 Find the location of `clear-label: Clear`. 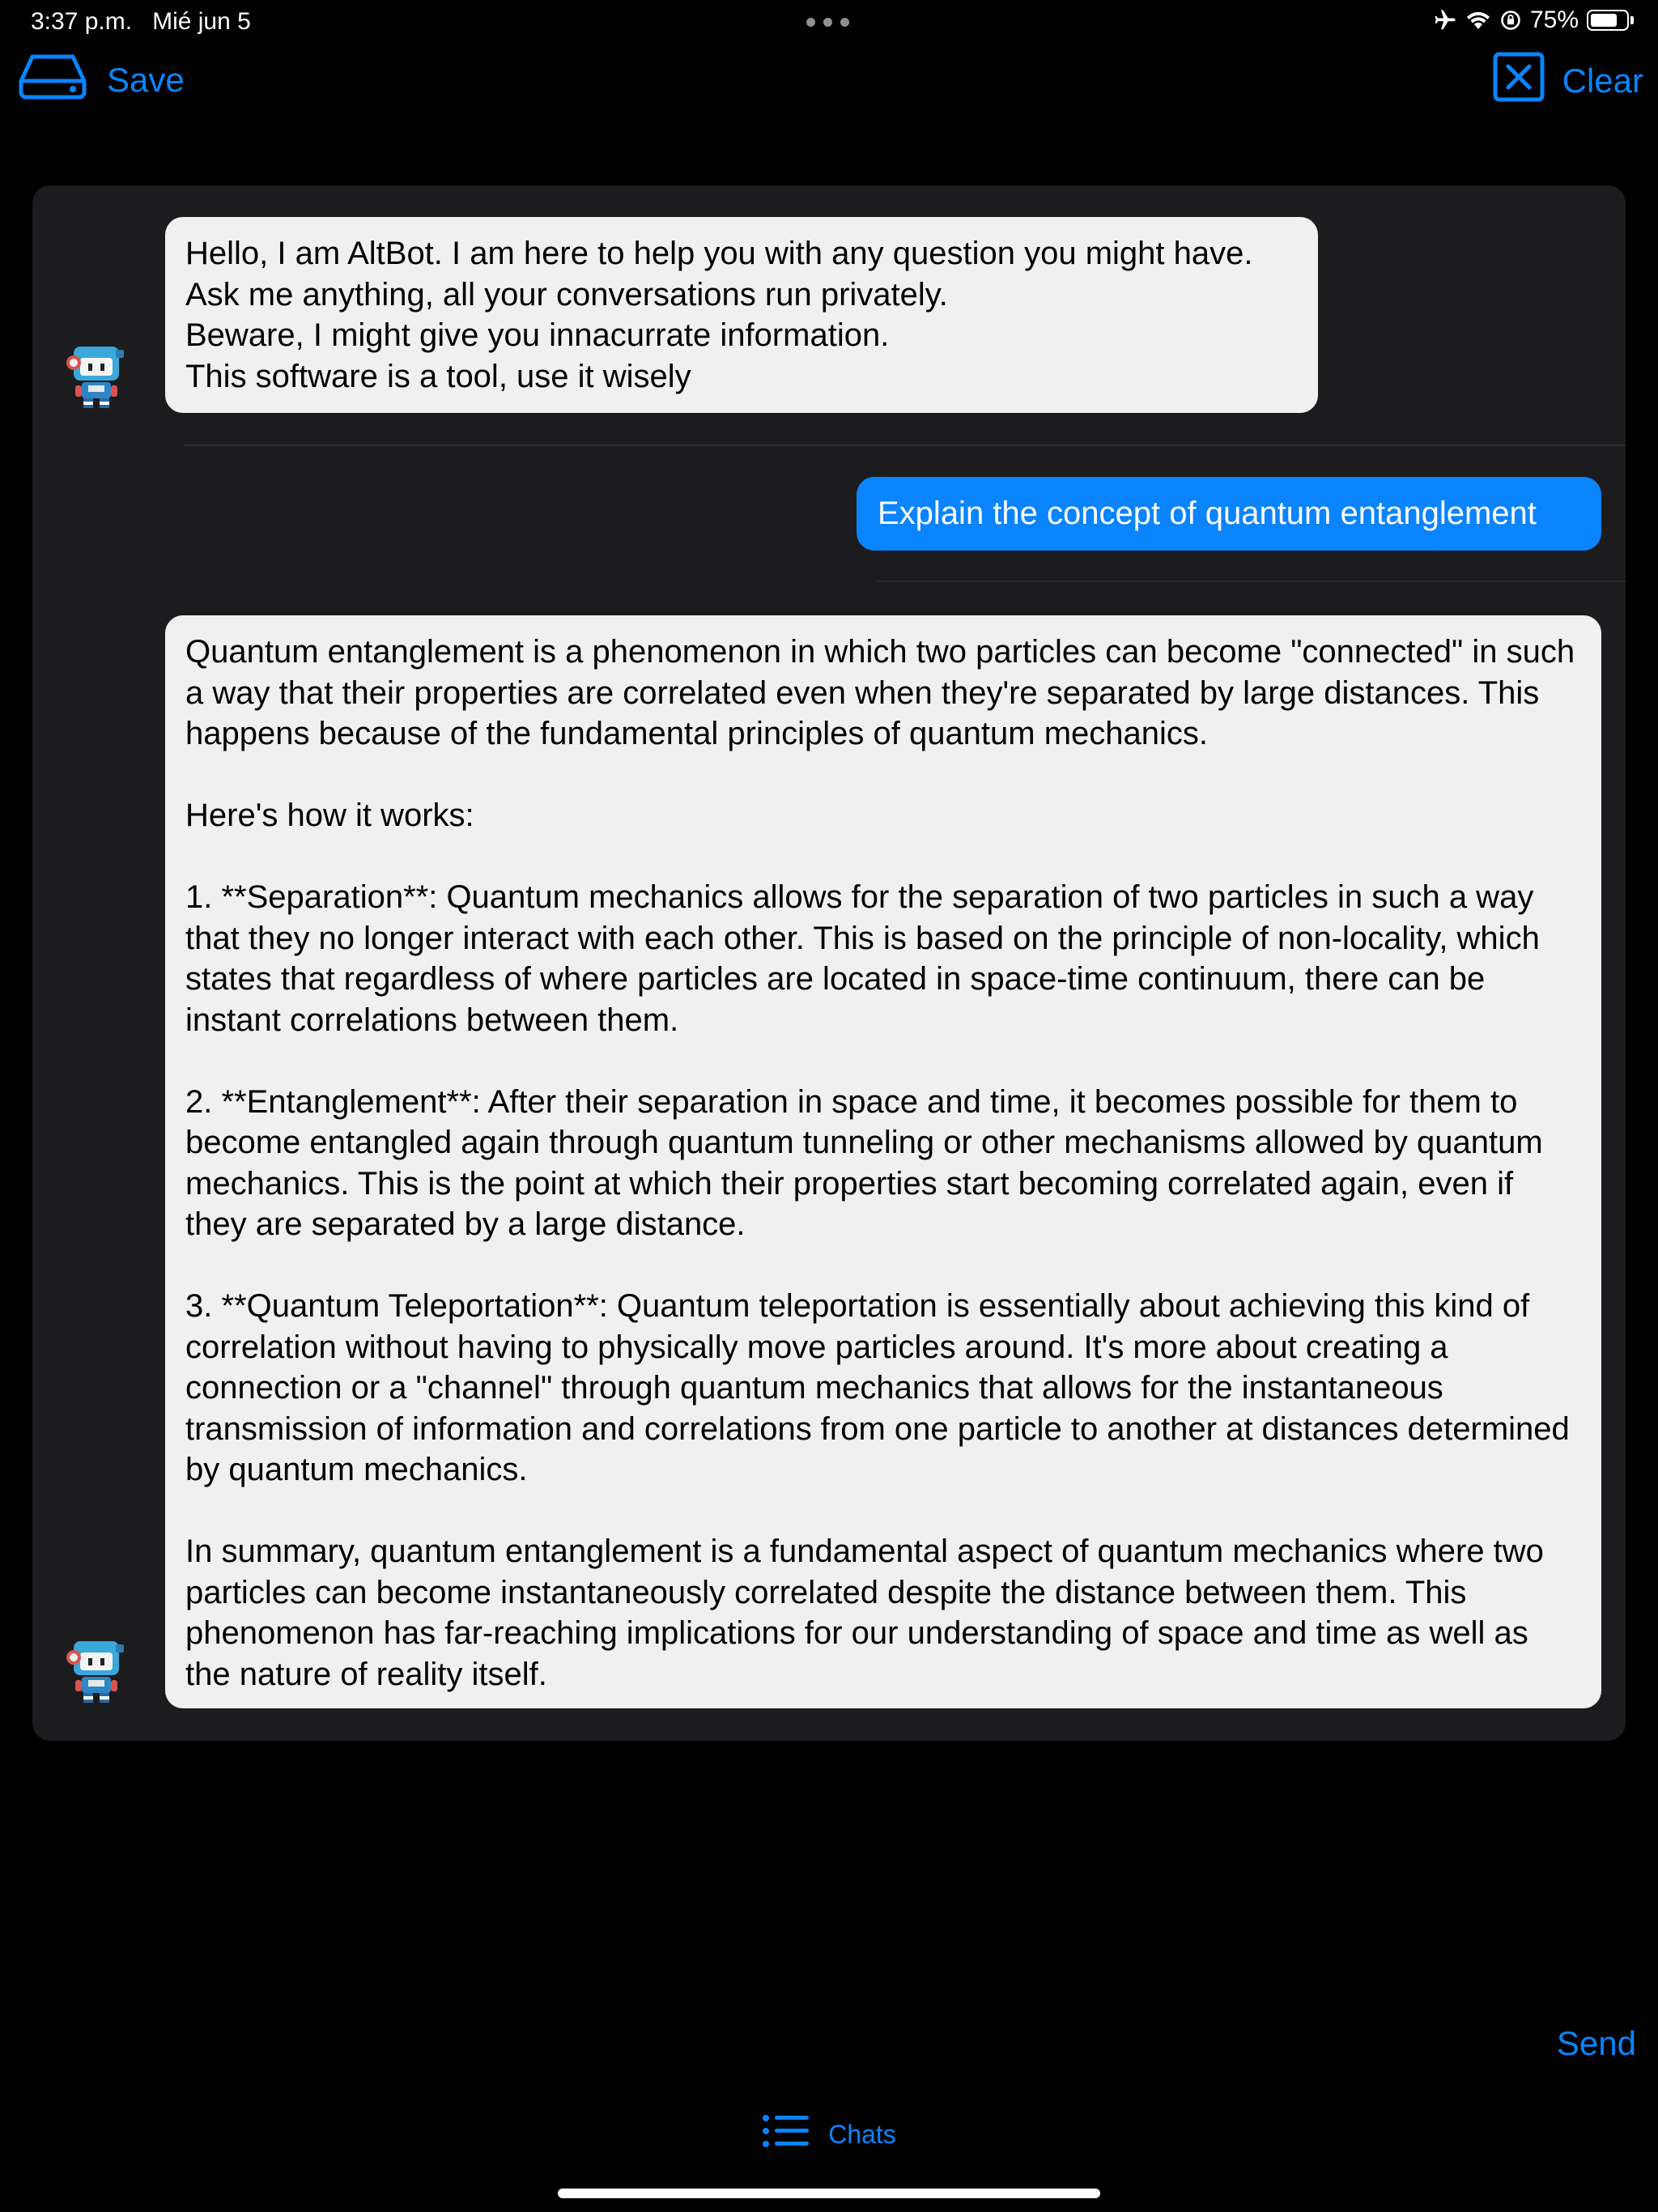

clear-label: Clear is located at coordinates (1602, 81).